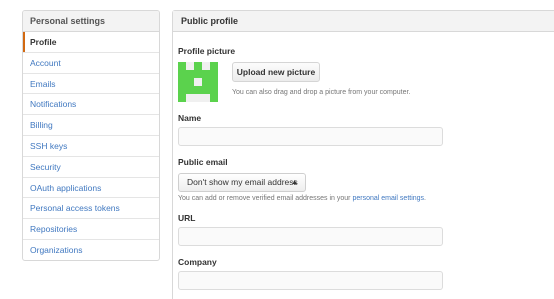 Image resolution: width=554 pixels, height=299 pixels. Describe the element at coordinates (207, 51) in the screenshot. I see `profile-picture-label: Profile picture` at that location.